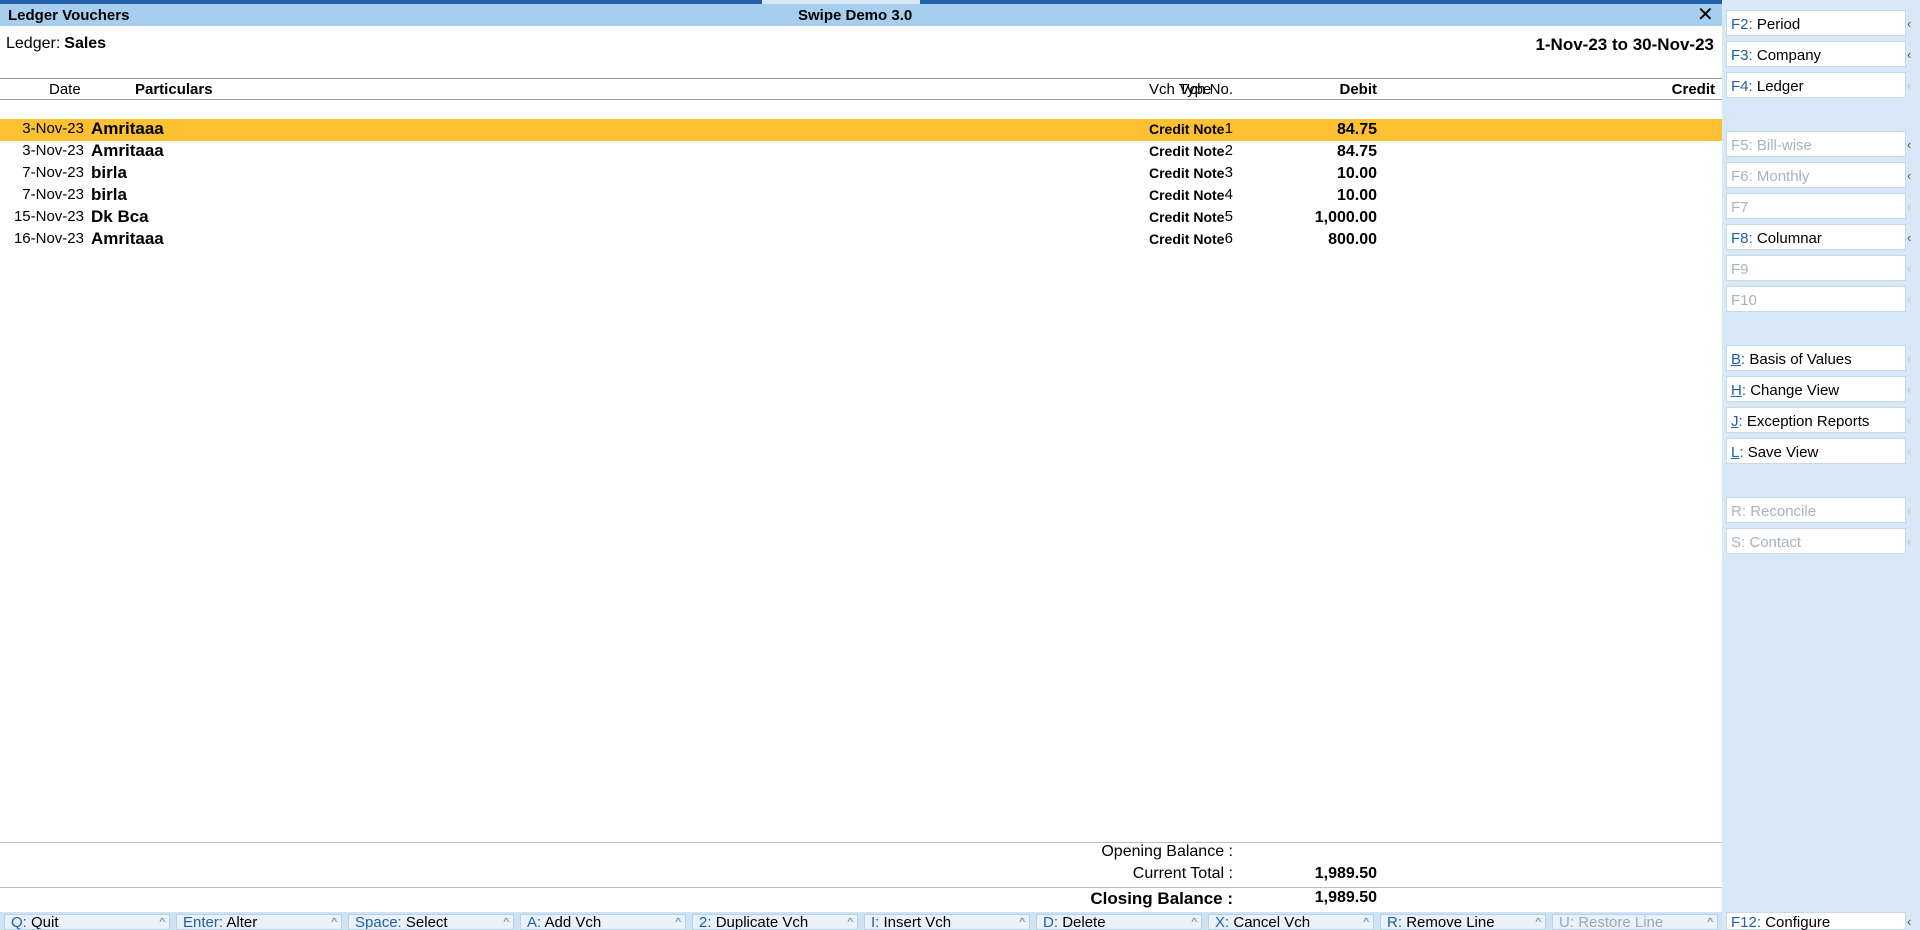  Describe the element at coordinates (861, 174) in the screenshot. I see `table-row: 7-Nov-23 birla Credit Note 3 10.00` at that location.